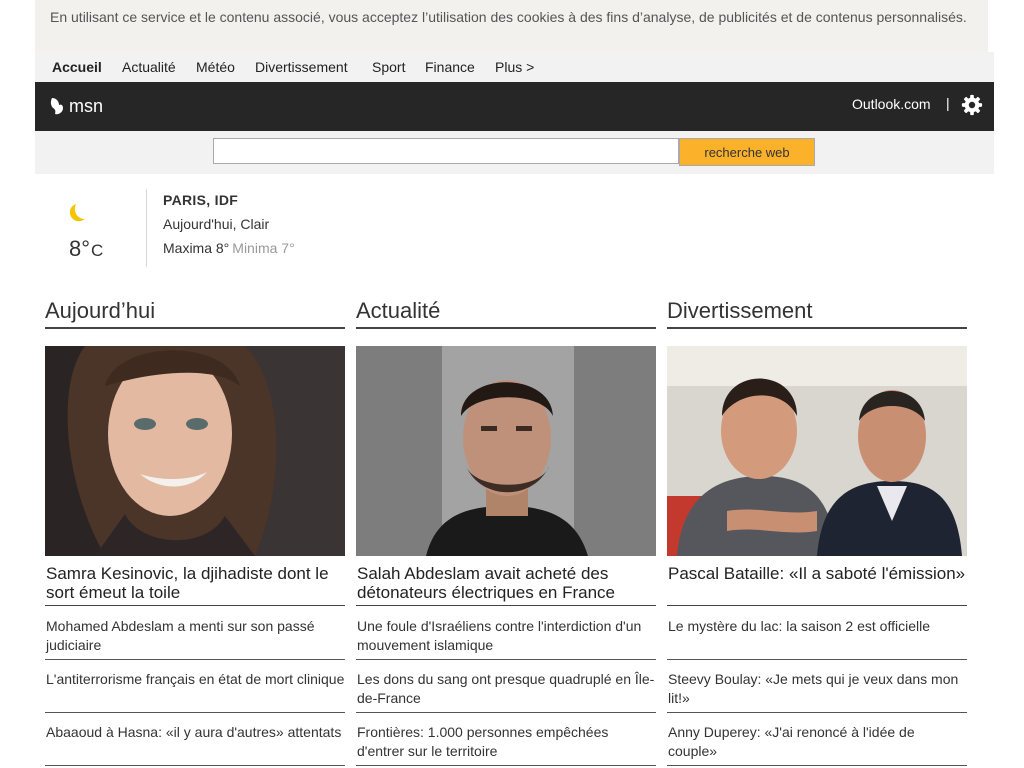  I want to click on weather-city: PARIS, IDF, so click(200, 200).